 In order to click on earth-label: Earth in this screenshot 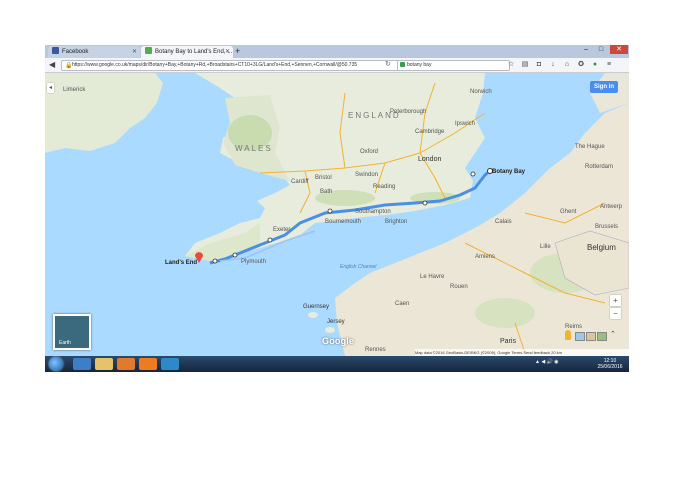, I will do `click(65, 343)`.